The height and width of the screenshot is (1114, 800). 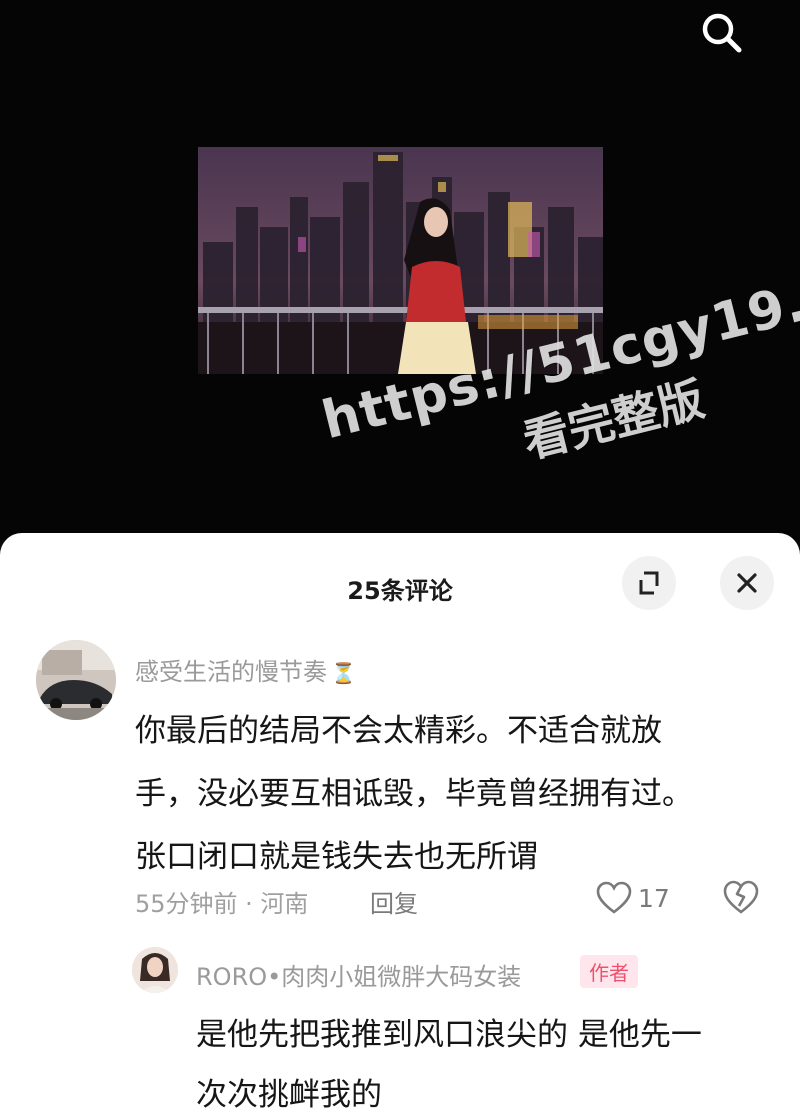 What do you see at coordinates (343, 673) in the screenshot?
I see `hourglass-icon: ⏳` at bounding box center [343, 673].